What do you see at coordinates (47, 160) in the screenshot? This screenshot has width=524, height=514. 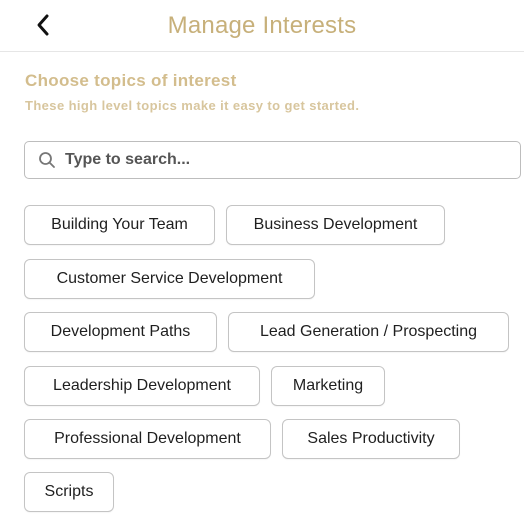 I see `search-icon` at bounding box center [47, 160].